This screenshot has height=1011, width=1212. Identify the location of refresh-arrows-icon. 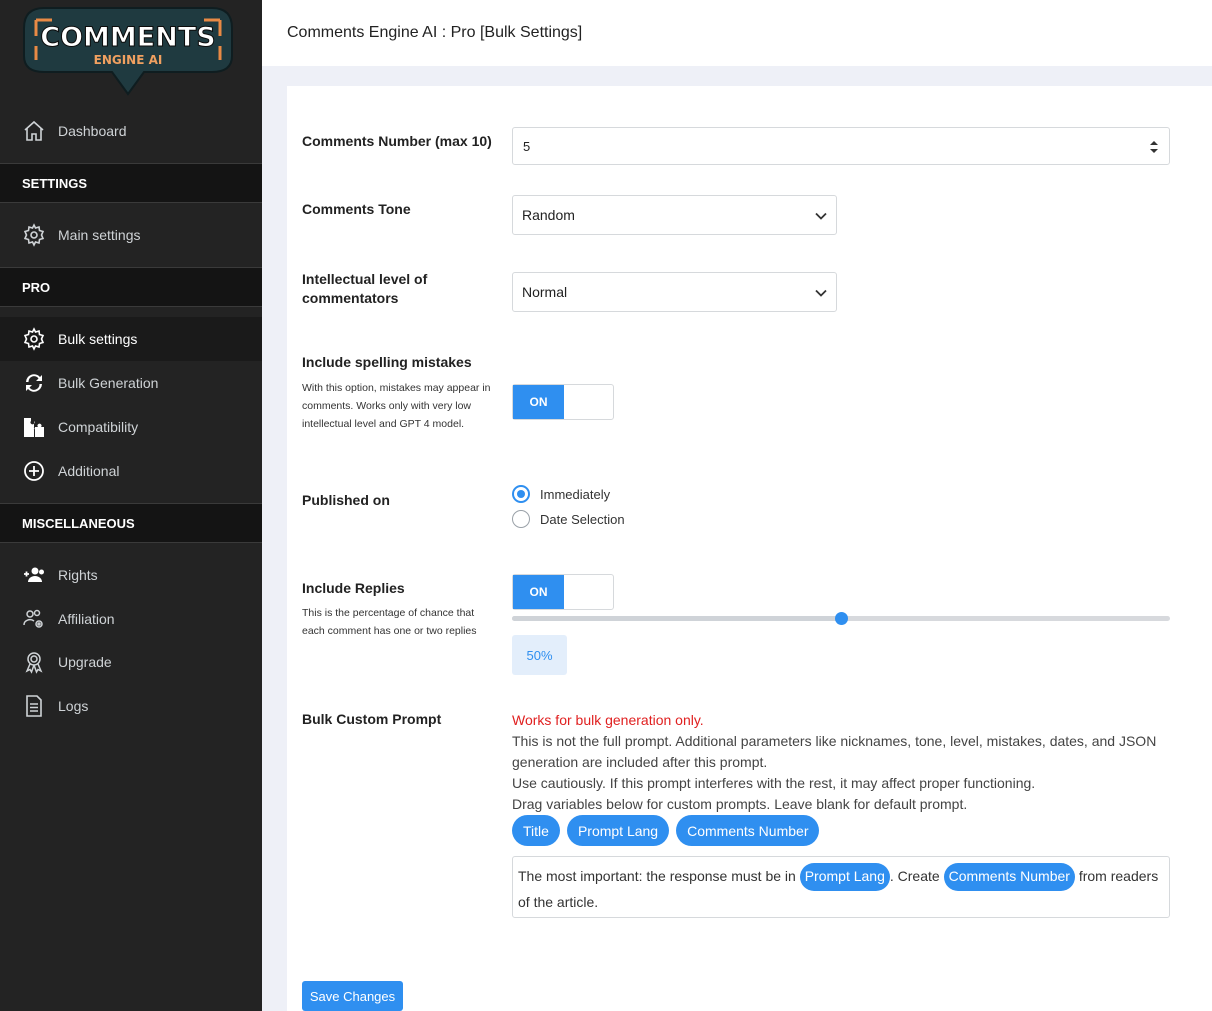
(34, 383).